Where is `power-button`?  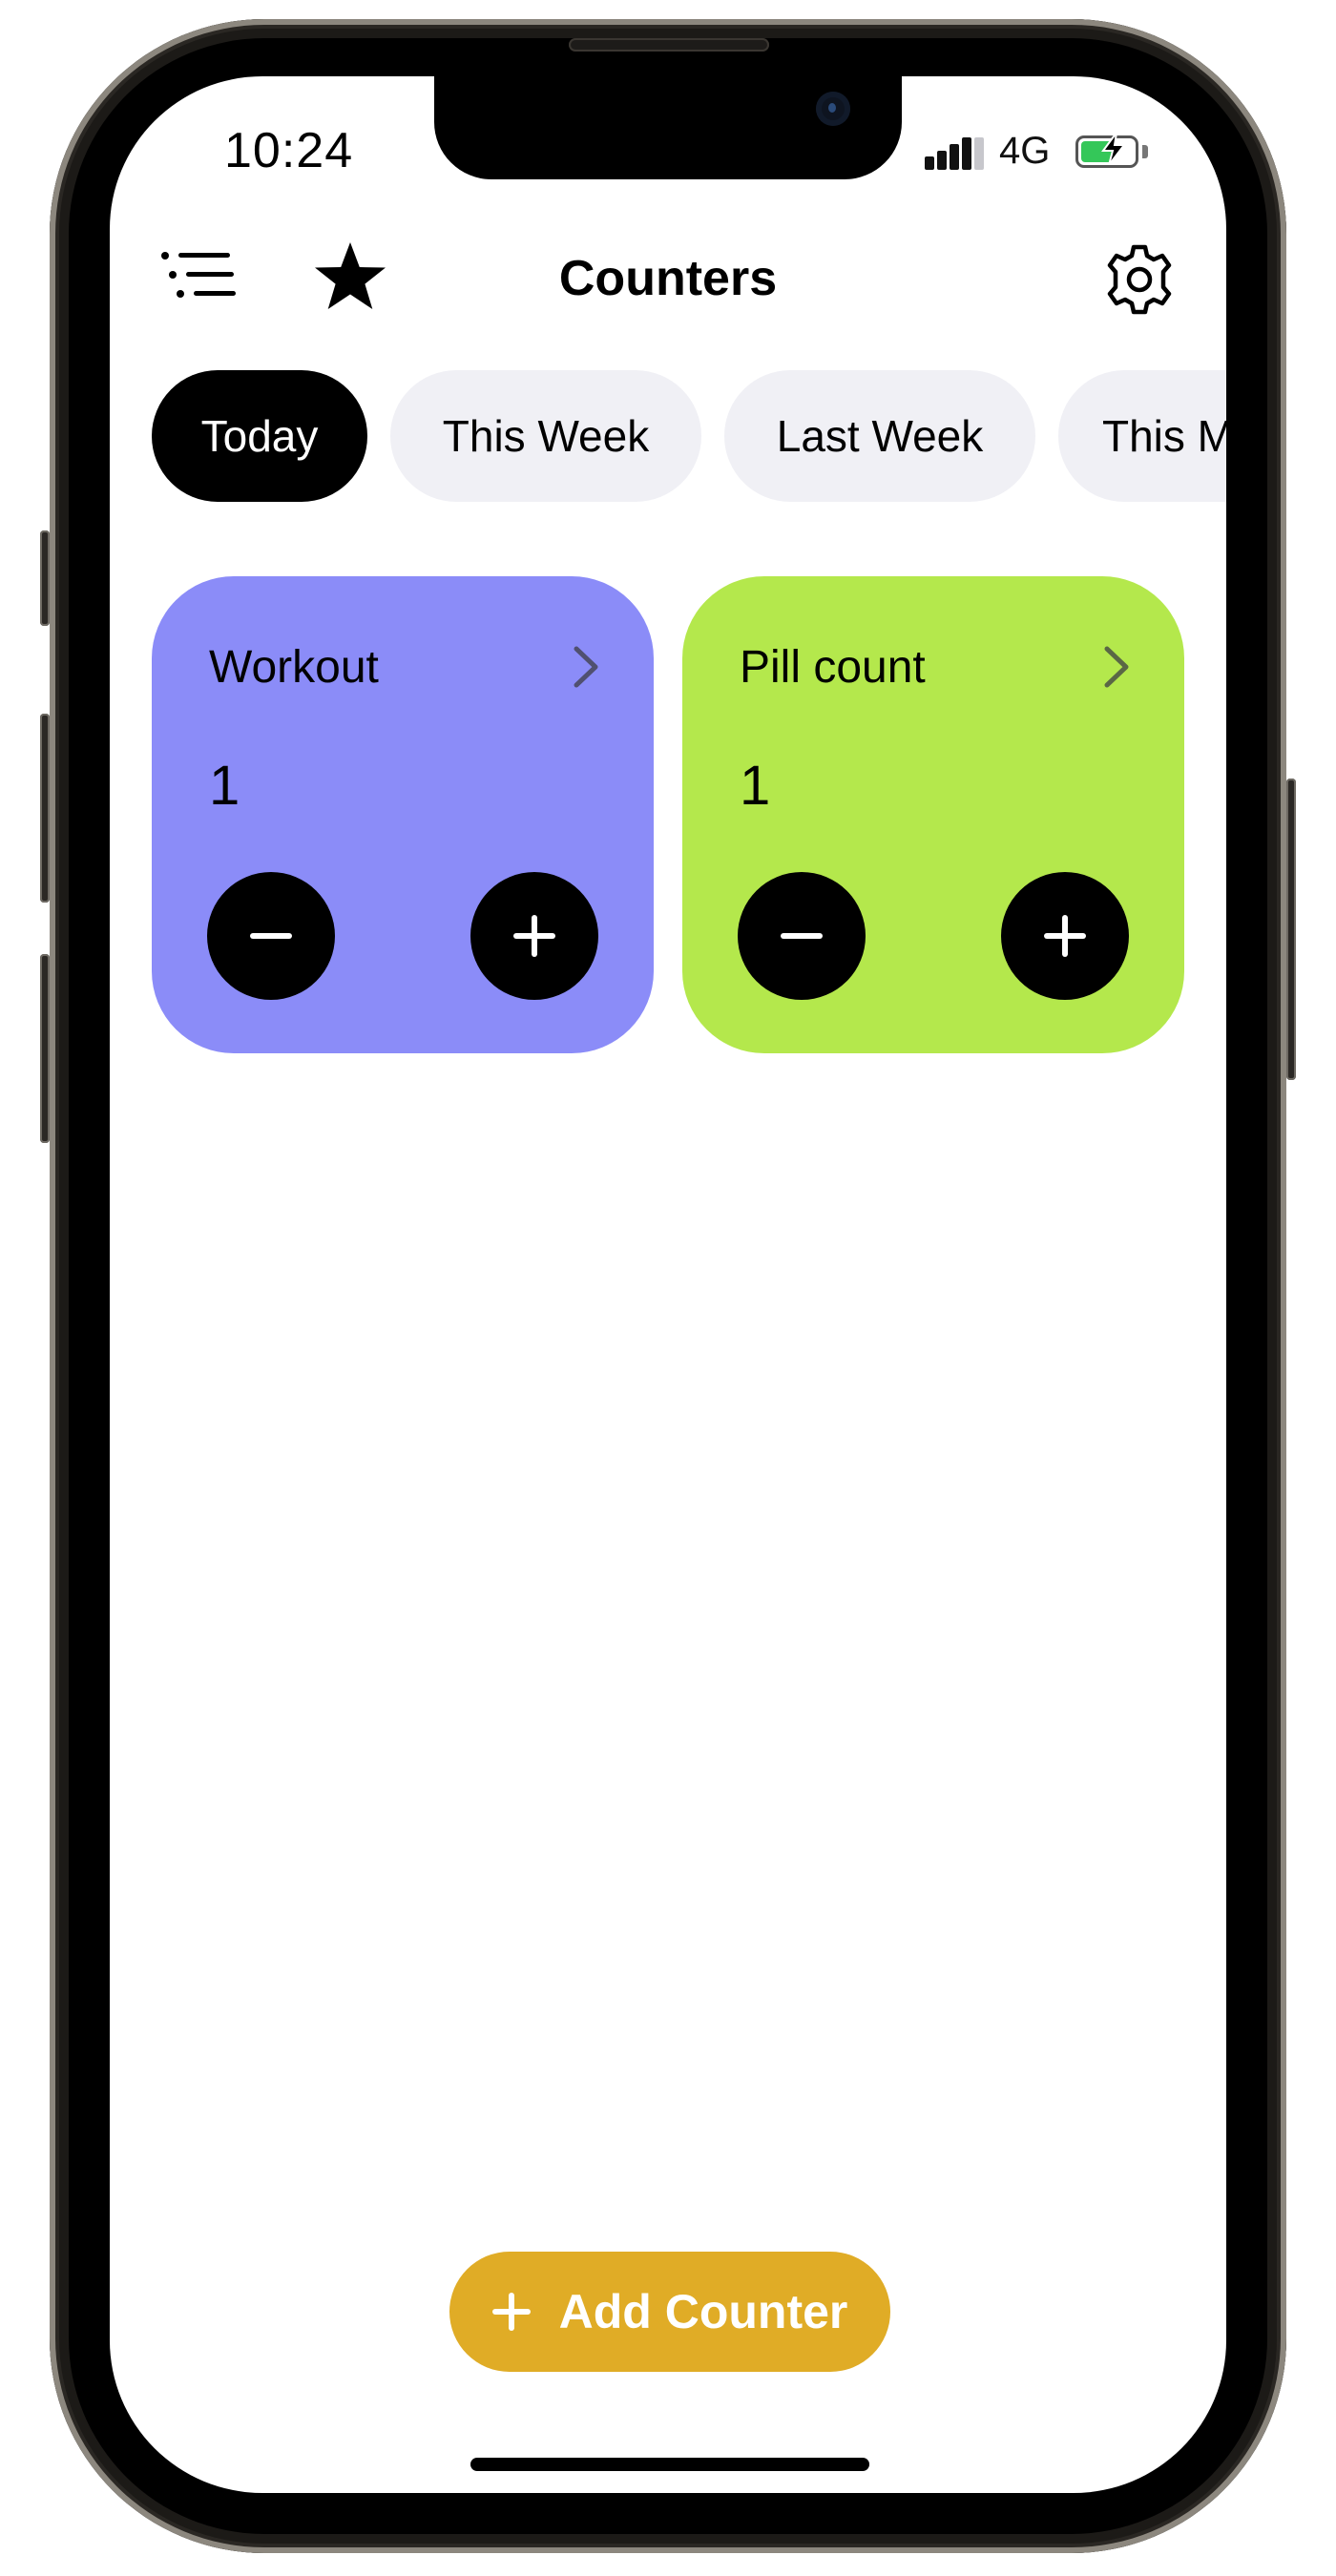 power-button is located at coordinates (1291, 929).